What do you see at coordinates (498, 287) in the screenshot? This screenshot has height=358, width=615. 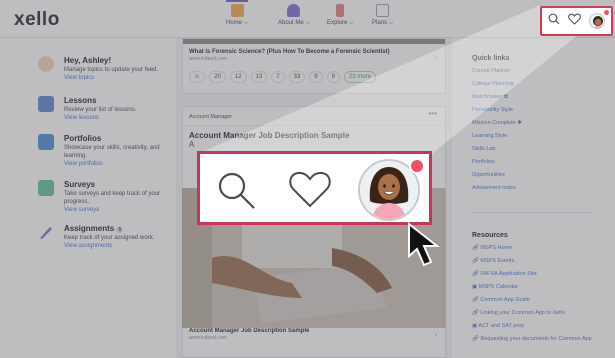 I see `resource-link-label: MSPS Calendar` at bounding box center [498, 287].